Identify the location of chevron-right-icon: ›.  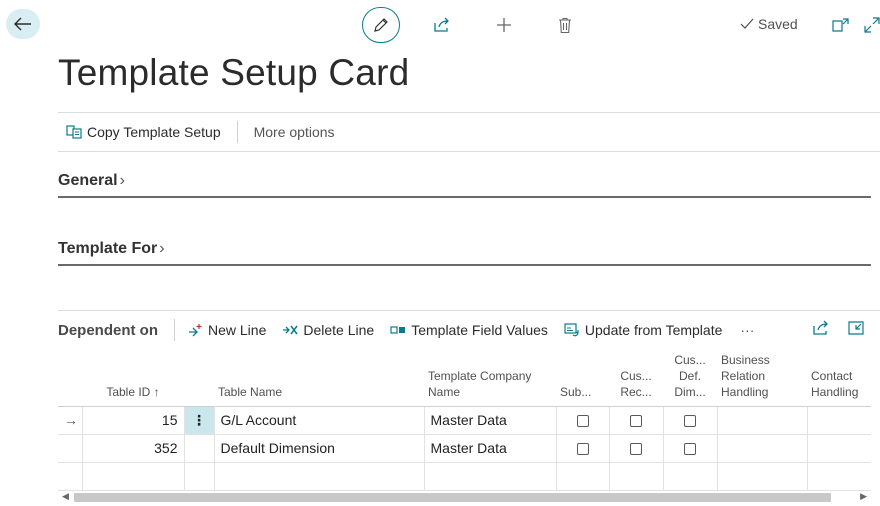
(162, 248).